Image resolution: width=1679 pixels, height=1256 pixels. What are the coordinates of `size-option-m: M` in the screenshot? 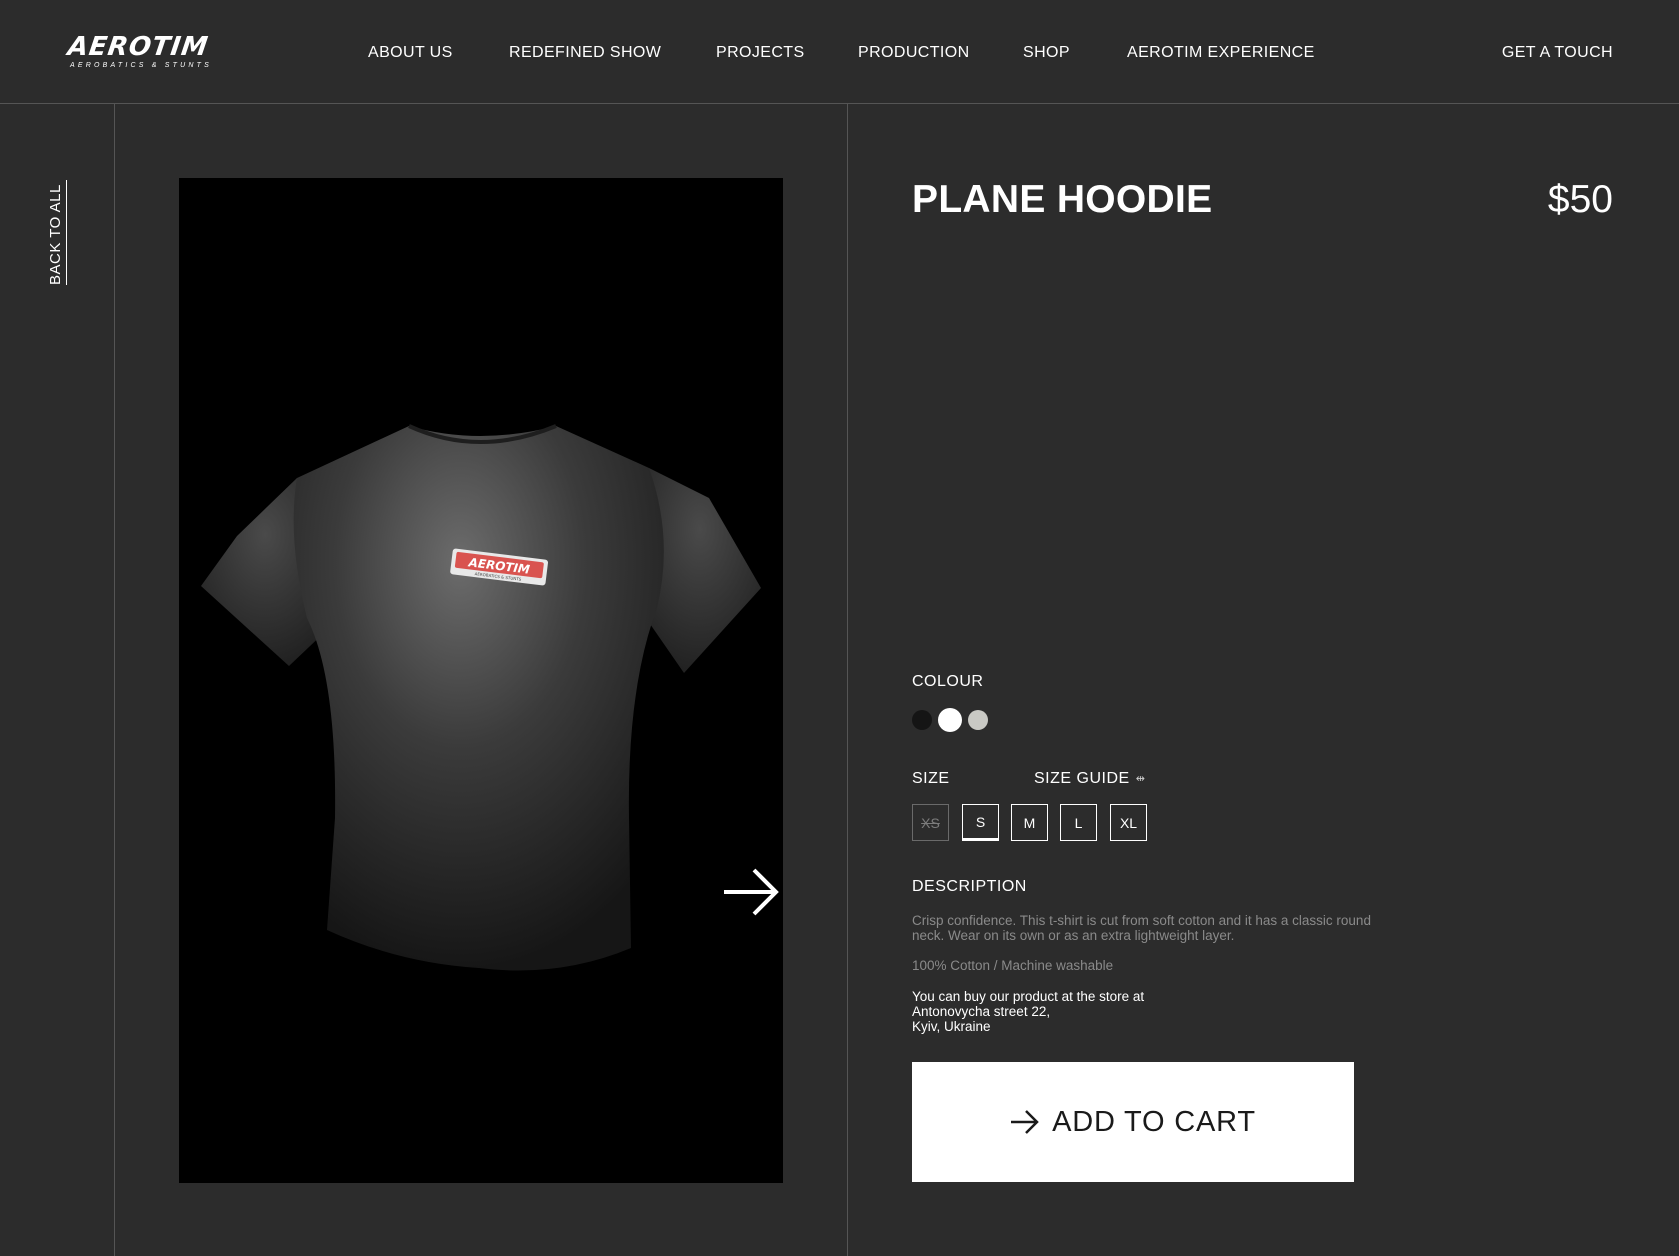 It's located at (1029, 822).